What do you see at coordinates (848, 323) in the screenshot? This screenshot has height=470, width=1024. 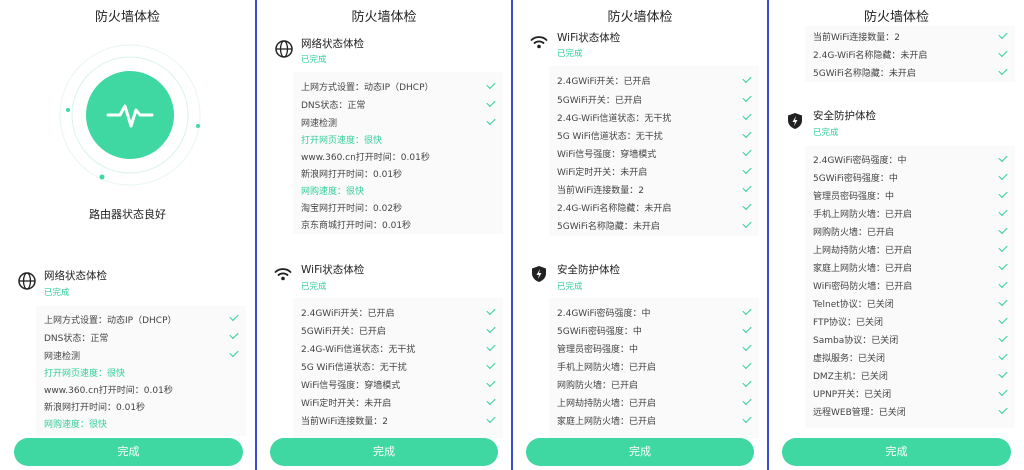 I see `check-item: FTP协议：已关闭` at bounding box center [848, 323].